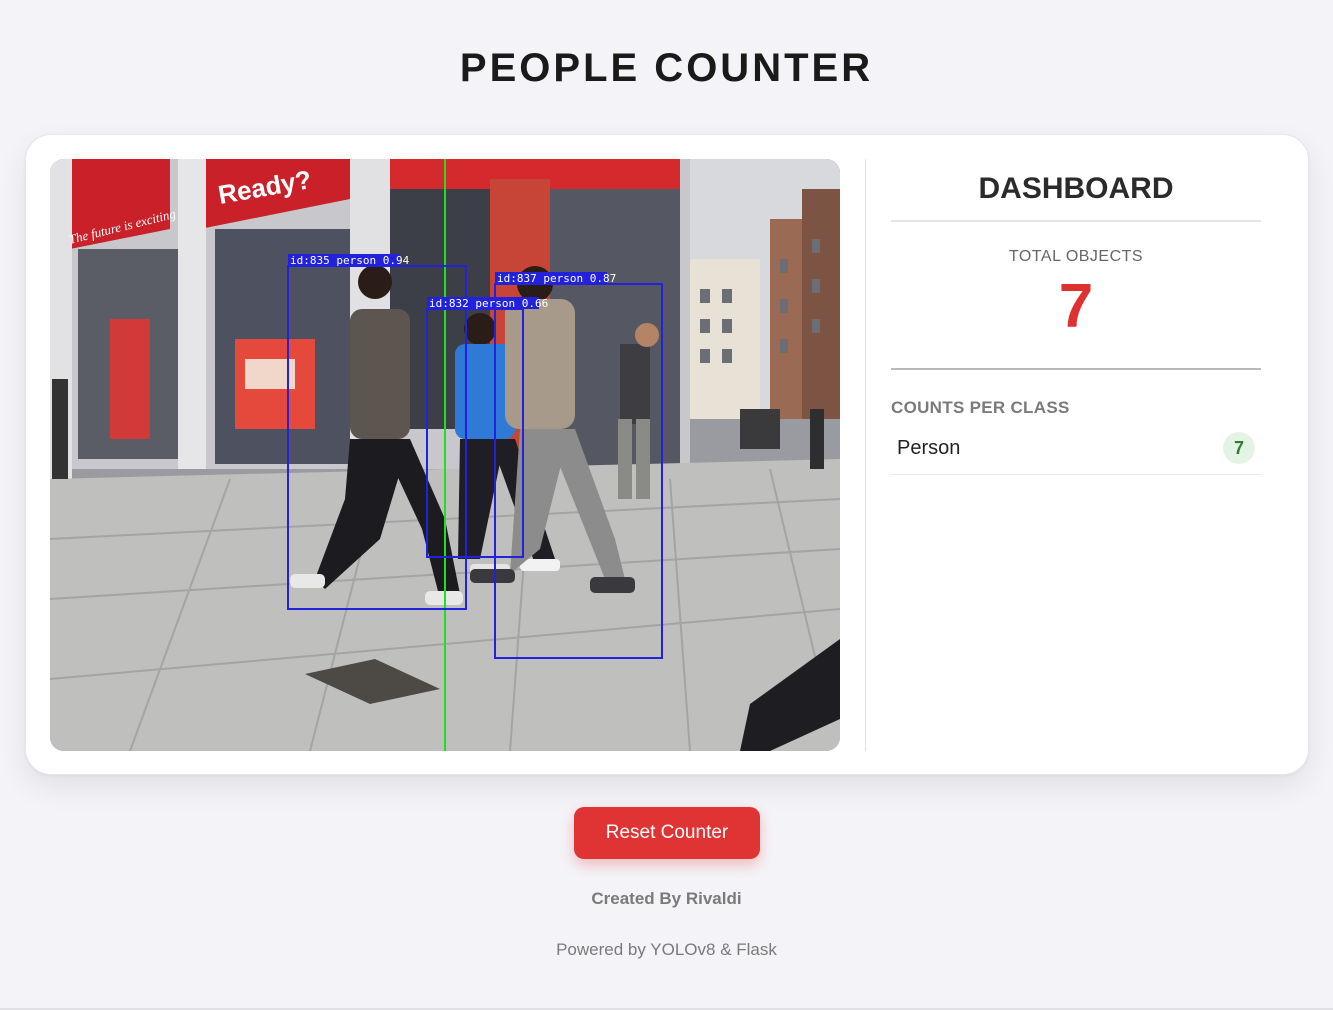 The height and width of the screenshot is (1010, 1333). What do you see at coordinates (980, 407) in the screenshot?
I see `counts-per-class-heading: COUNTS PER CLASS` at bounding box center [980, 407].